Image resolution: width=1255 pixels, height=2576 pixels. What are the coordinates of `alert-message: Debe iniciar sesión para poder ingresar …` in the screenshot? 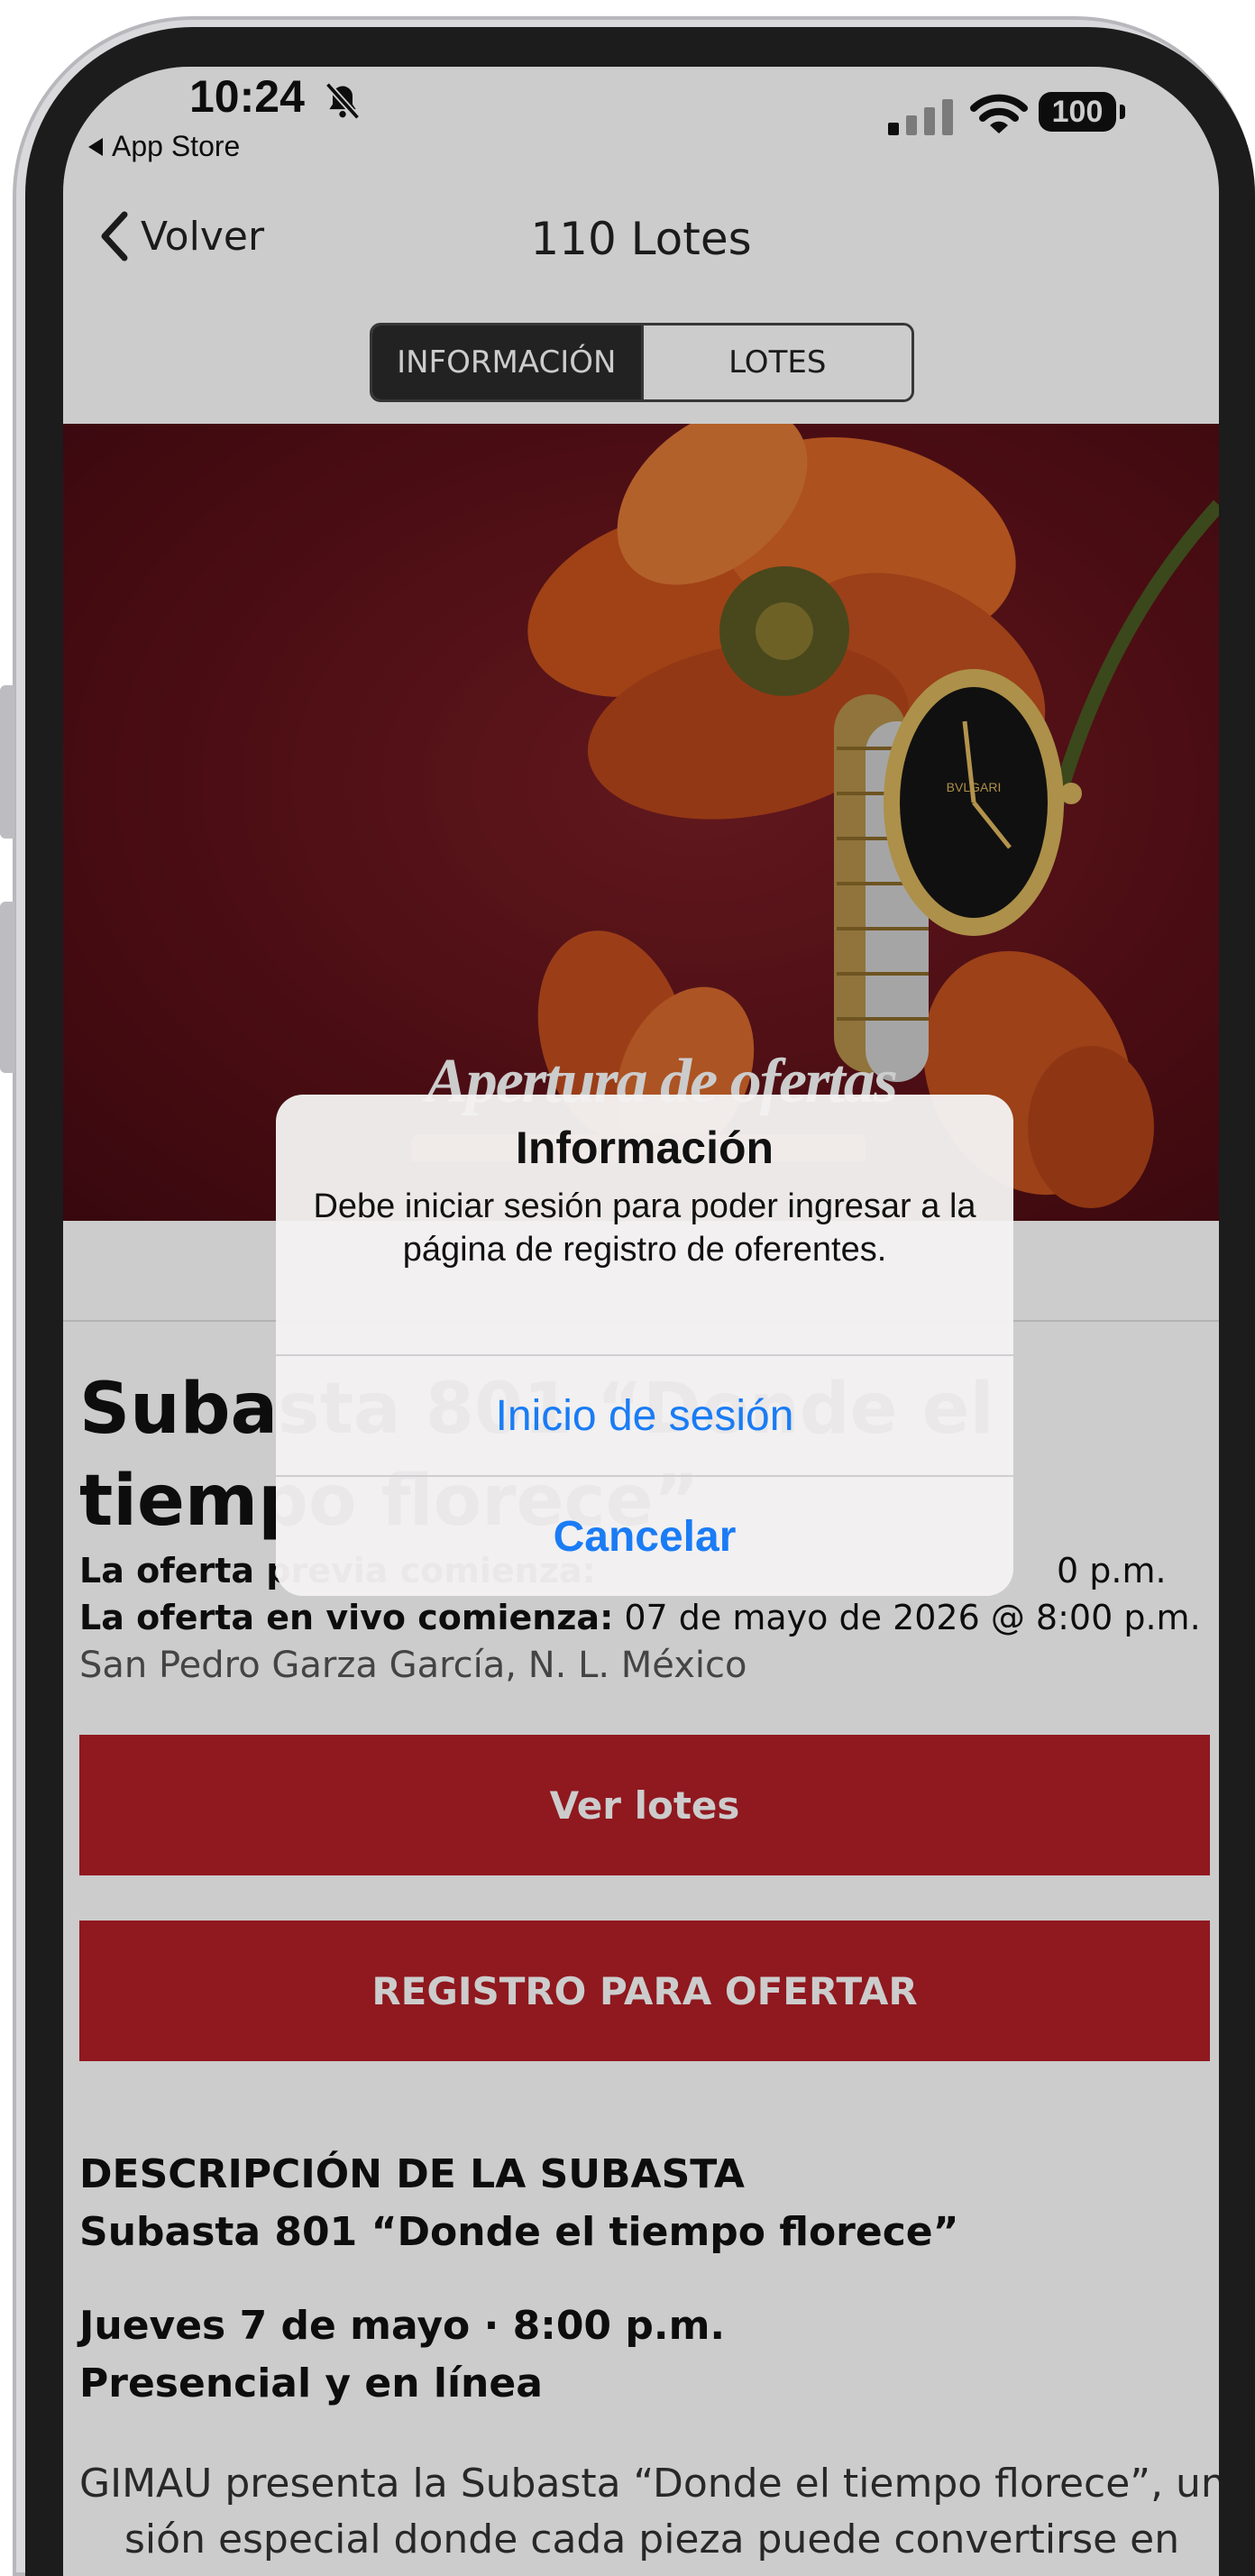 It's located at (644, 1228).